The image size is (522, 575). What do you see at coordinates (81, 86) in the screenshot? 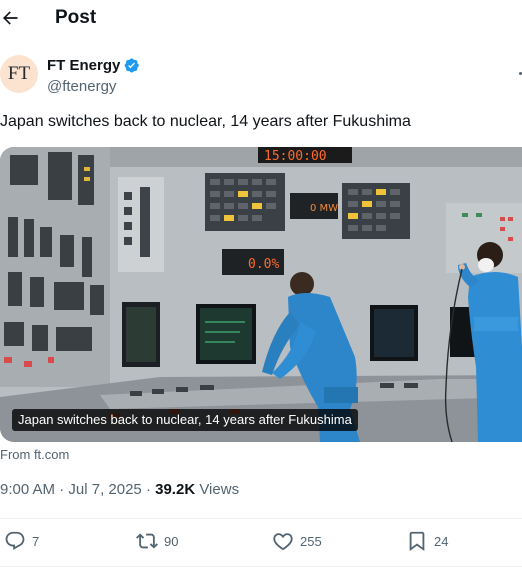
I see `author-handle: @ftenergy` at bounding box center [81, 86].